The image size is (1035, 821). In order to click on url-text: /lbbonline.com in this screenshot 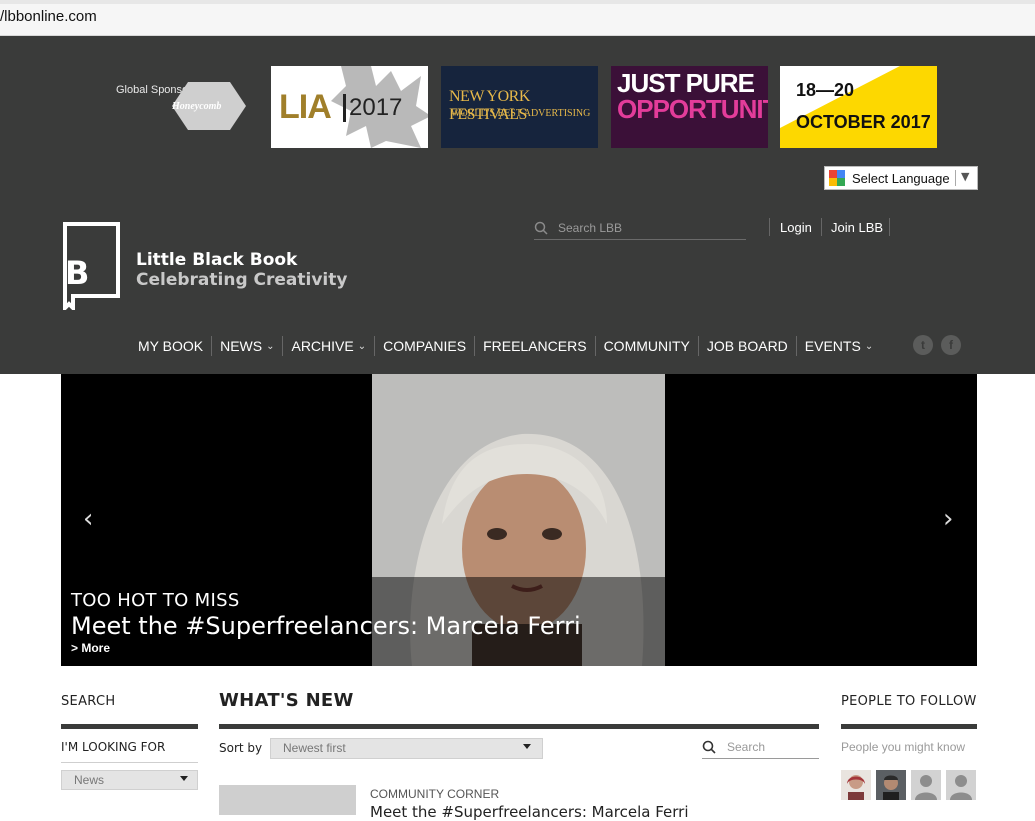, I will do `click(48, 16)`.